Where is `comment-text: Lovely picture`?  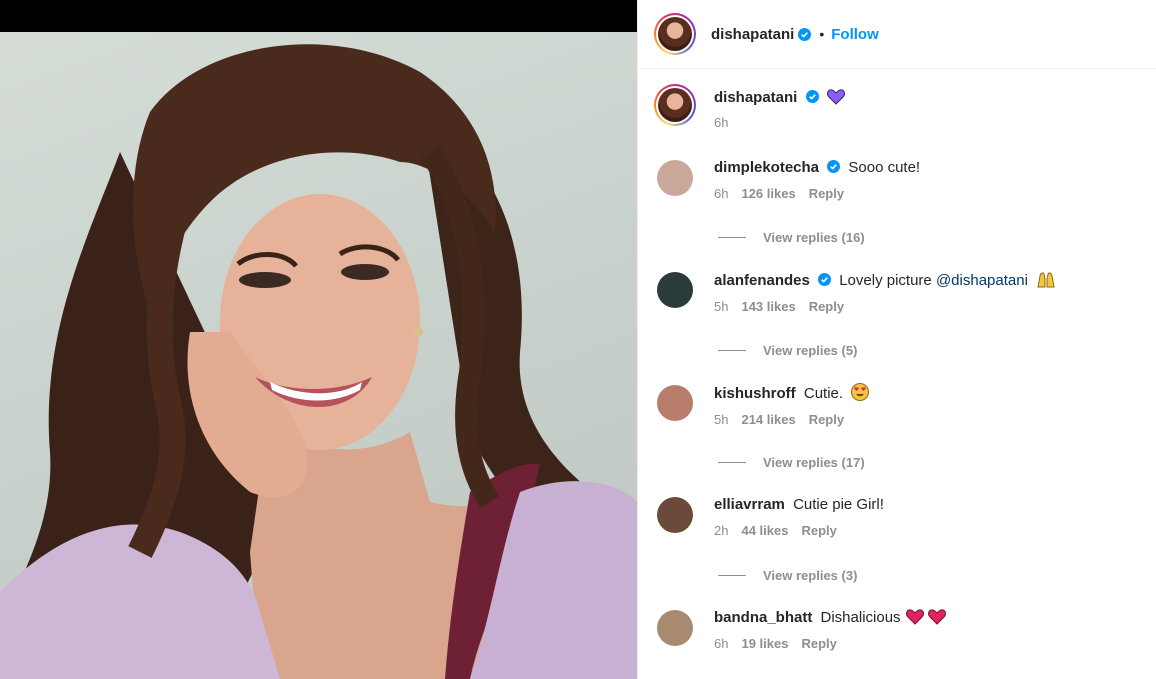
comment-text: Lovely picture is located at coordinates (885, 280).